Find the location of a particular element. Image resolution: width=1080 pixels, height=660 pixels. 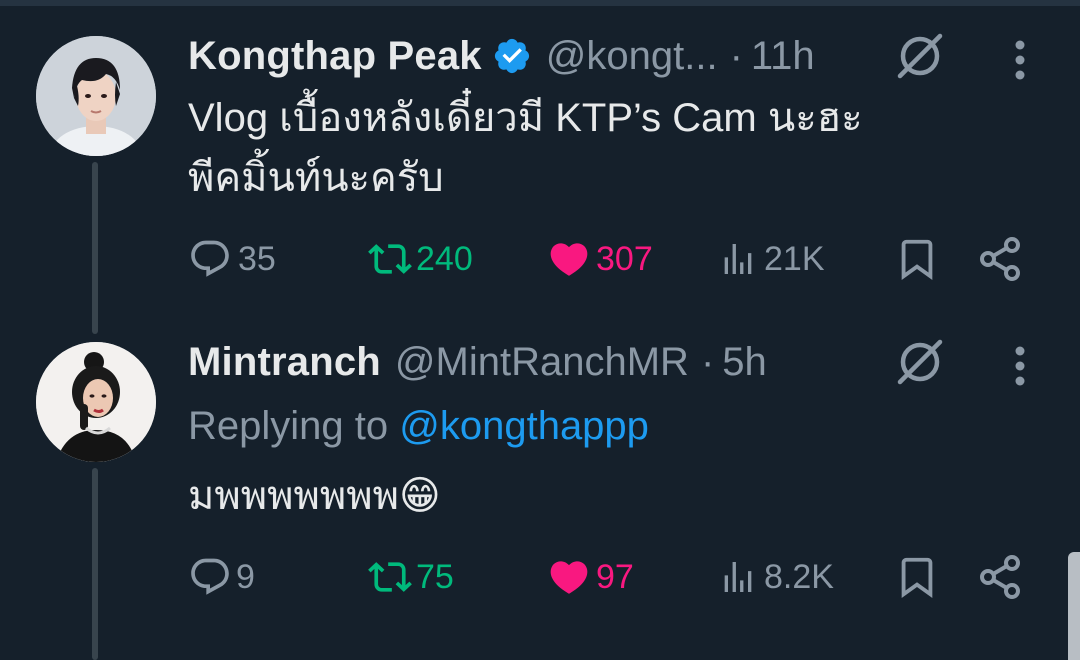

tweet-text-line: Vlog เบื้องหลังเดี๋ยวมี KTP’s Cam นะฮะ is located at coordinates (525, 118).